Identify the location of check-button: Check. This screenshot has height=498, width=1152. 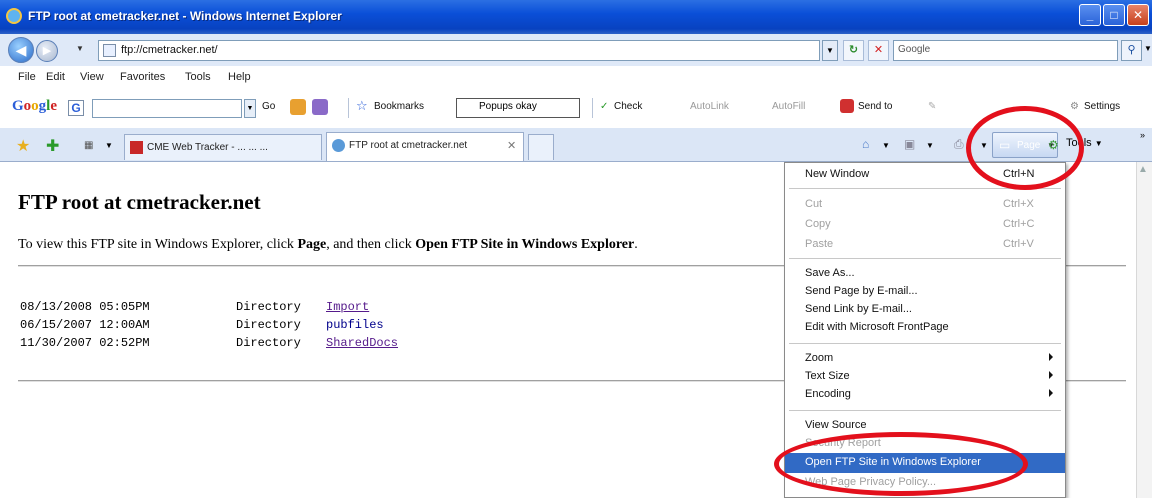
(628, 106).